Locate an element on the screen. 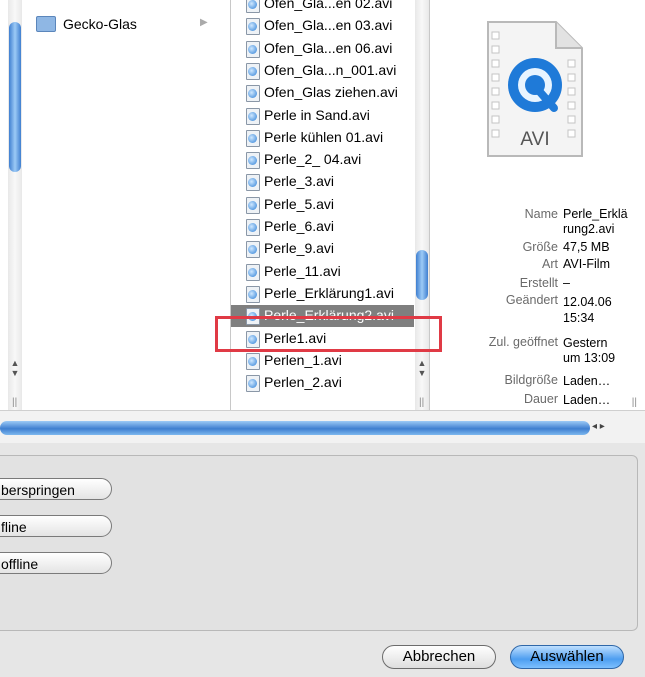 The height and width of the screenshot is (677, 645). option-button-all-offline: offline is located at coordinates (56, 563).